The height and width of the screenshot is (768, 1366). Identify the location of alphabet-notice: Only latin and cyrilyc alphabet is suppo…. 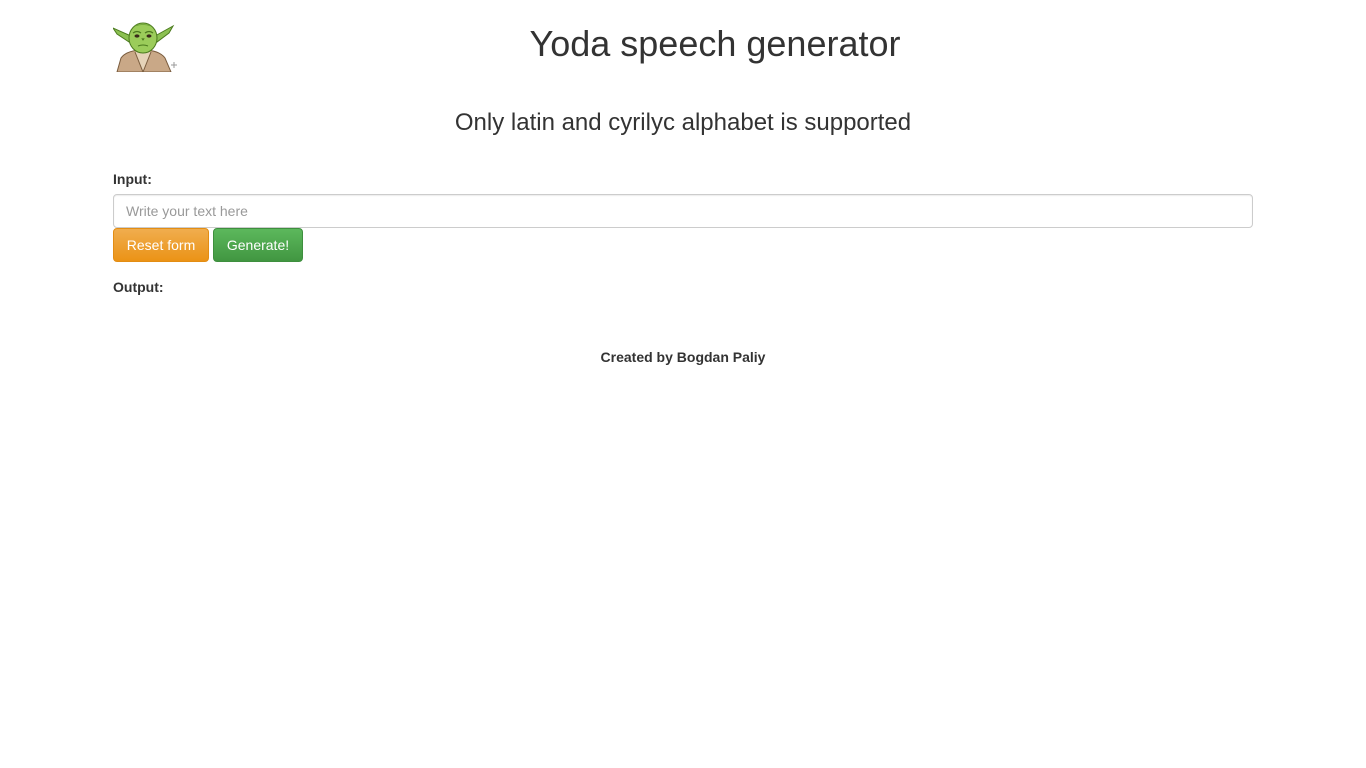
(683, 122).